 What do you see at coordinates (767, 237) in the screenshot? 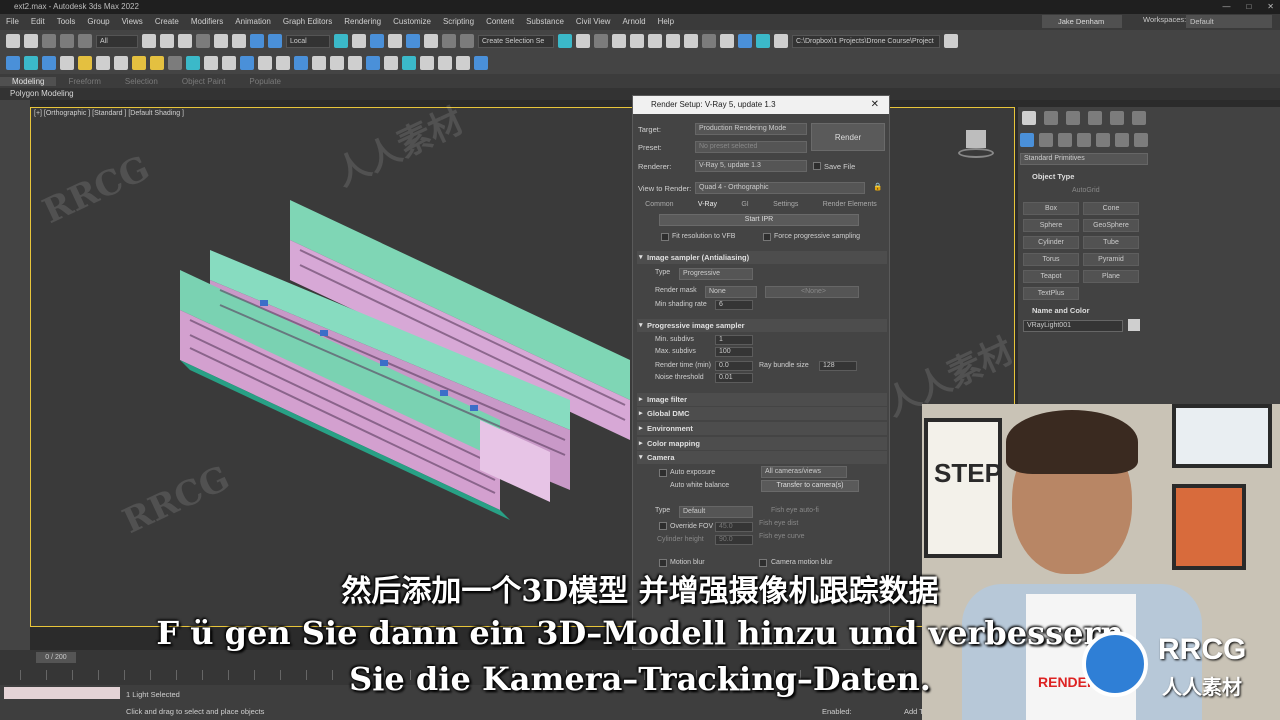
I see `force-progressive-checkbox` at bounding box center [767, 237].